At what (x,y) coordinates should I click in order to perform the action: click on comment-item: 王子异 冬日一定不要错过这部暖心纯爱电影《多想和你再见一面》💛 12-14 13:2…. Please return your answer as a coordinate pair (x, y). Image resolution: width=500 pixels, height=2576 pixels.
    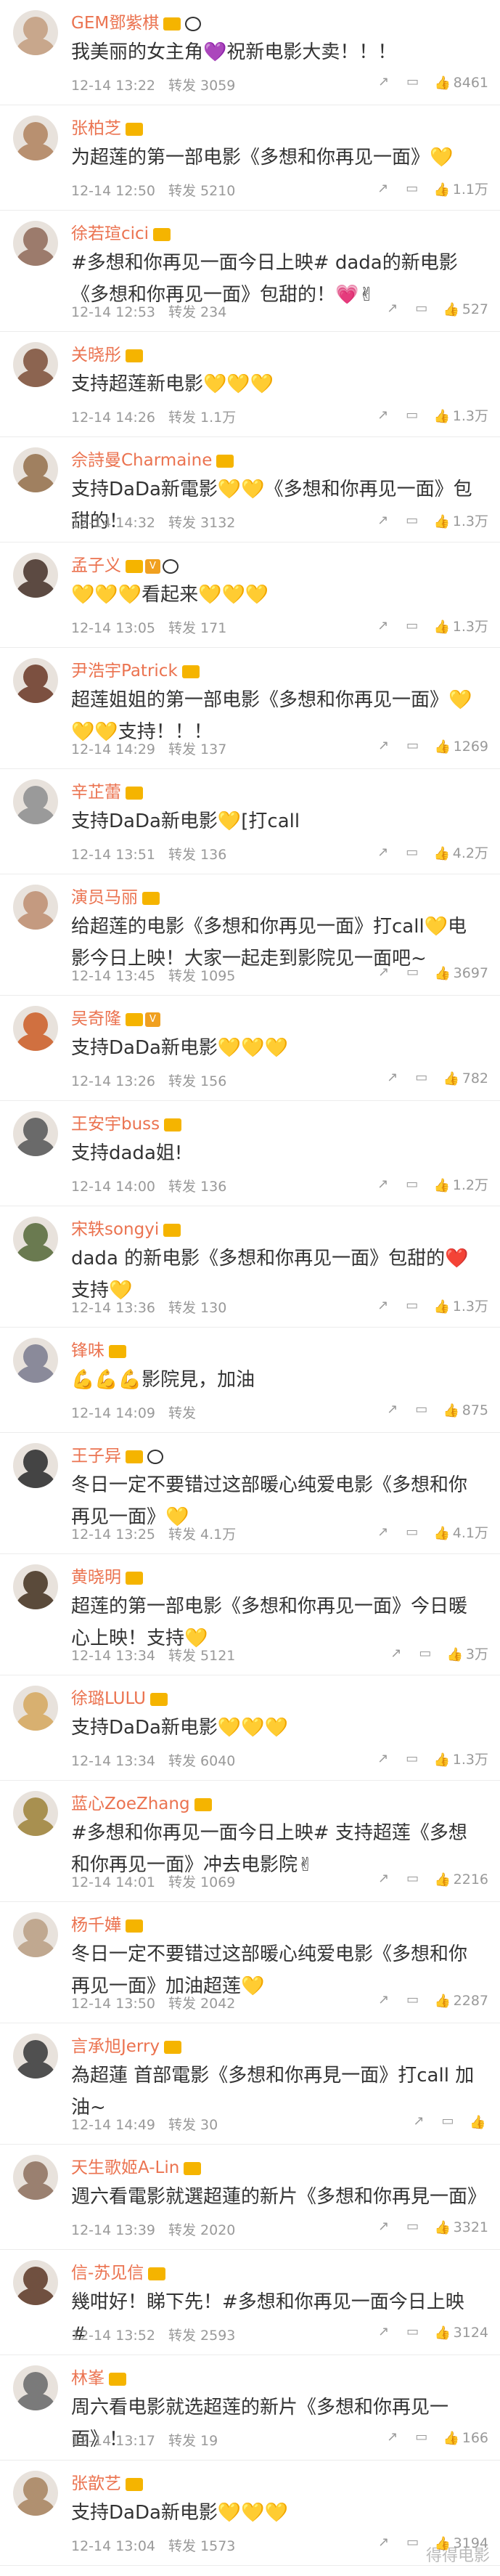
    Looking at the image, I should click on (250, 1493).